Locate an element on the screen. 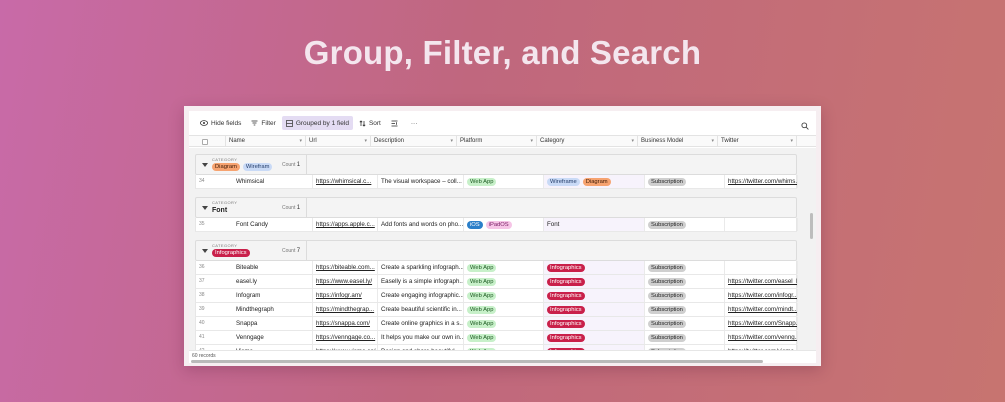  cell-platform: iOS iPadOS is located at coordinates (504, 224).